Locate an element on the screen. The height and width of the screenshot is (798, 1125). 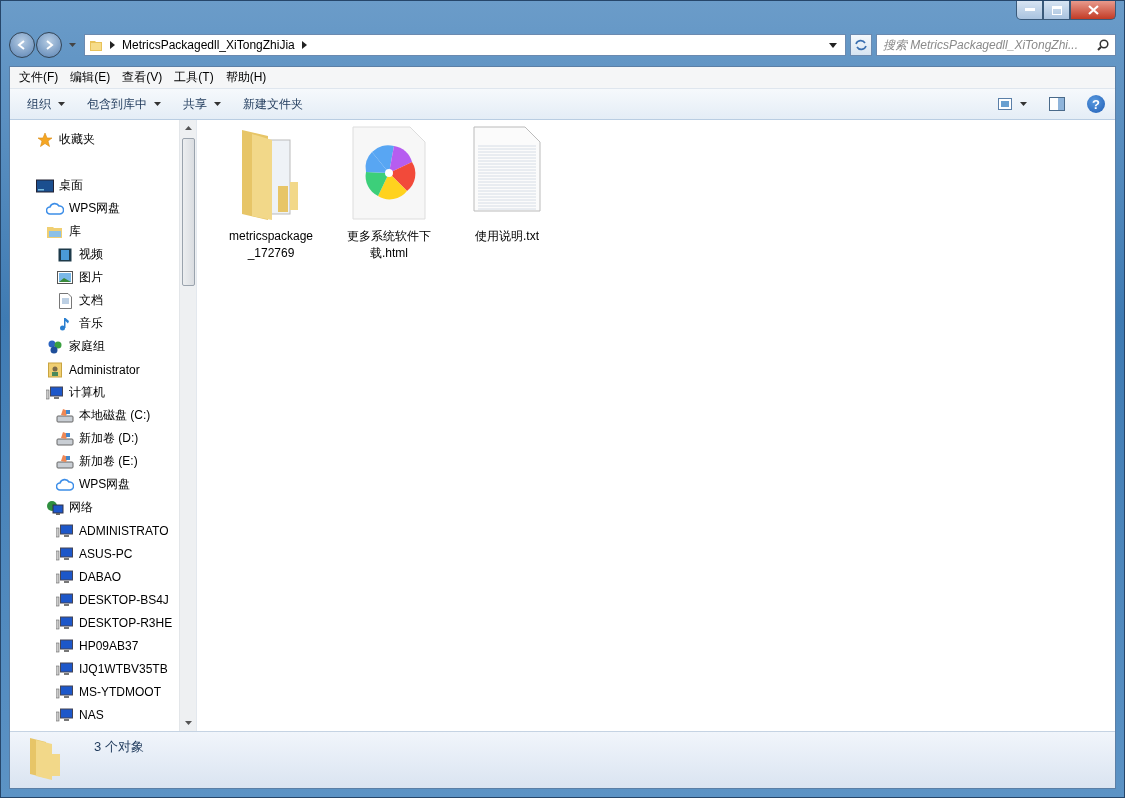
navigation-item: 音乐 is located at coordinates (94, 323).